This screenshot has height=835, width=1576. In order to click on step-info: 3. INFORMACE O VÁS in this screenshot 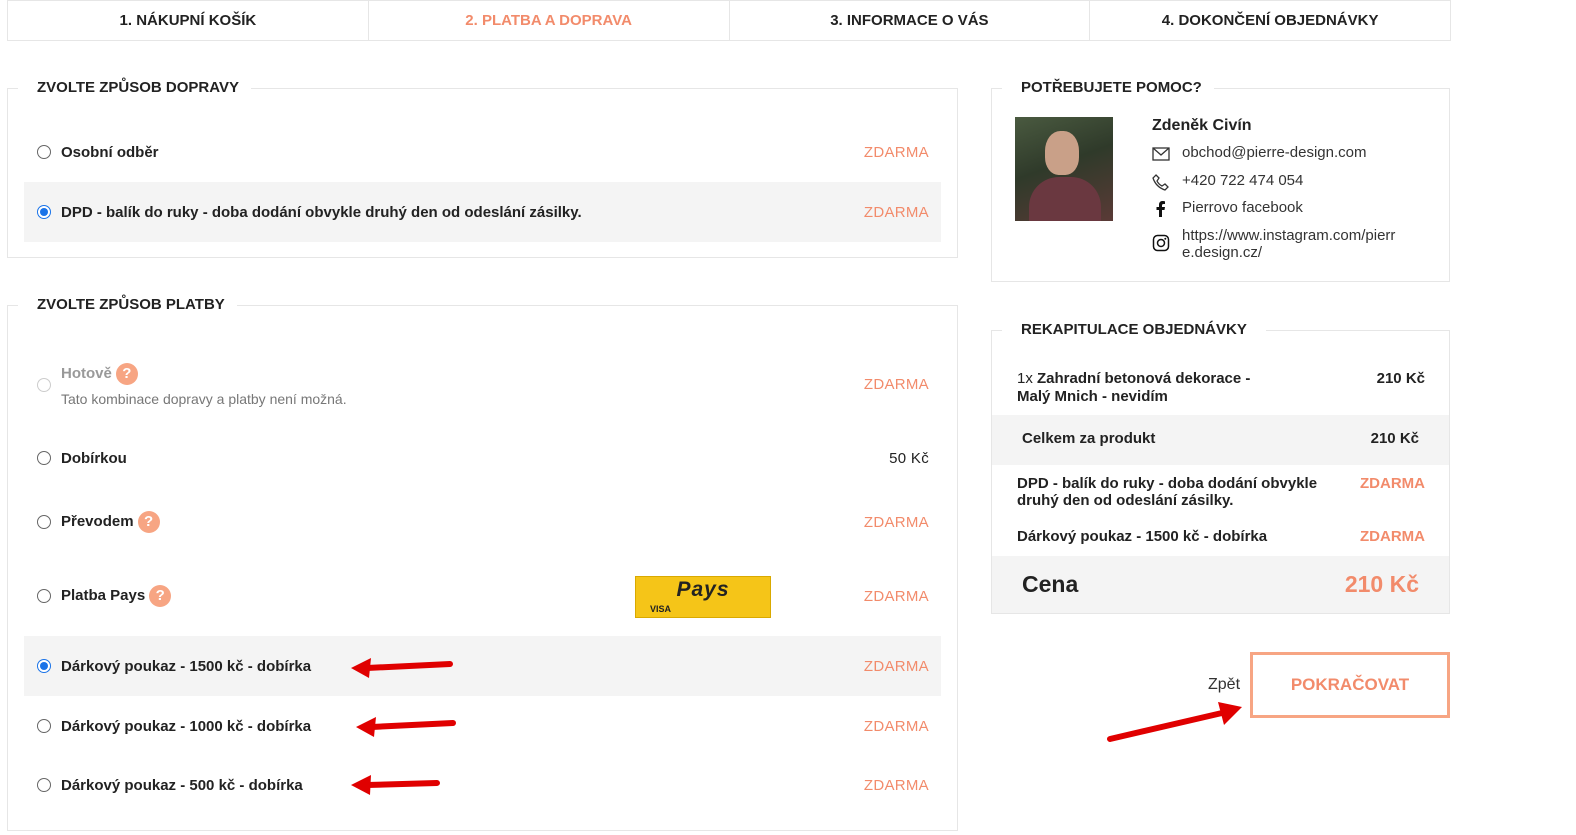, I will do `click(910, 20)`.